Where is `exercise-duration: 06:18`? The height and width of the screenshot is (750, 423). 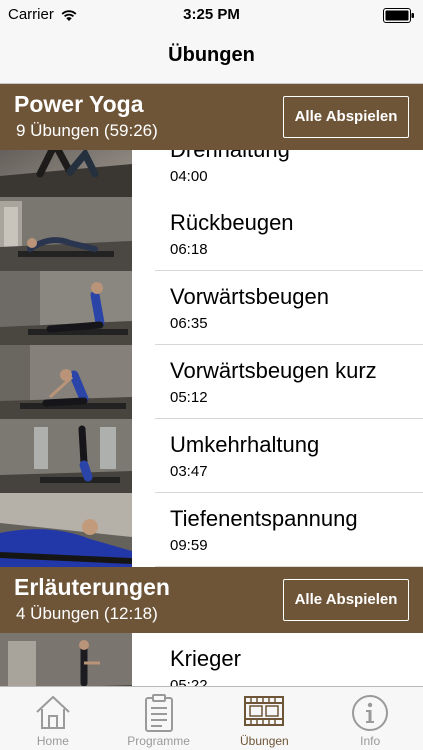 exercise-duration: 06:18 is located at coordinates (189, 249).